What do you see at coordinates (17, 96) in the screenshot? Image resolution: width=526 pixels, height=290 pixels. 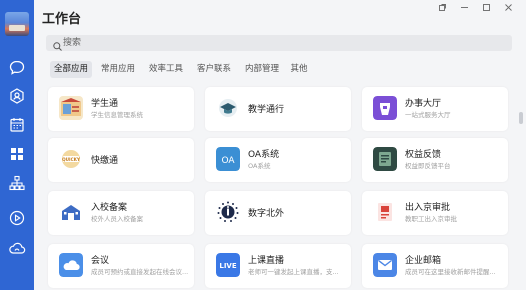 I see `contacts-icon` at bounding box center [17, 96].